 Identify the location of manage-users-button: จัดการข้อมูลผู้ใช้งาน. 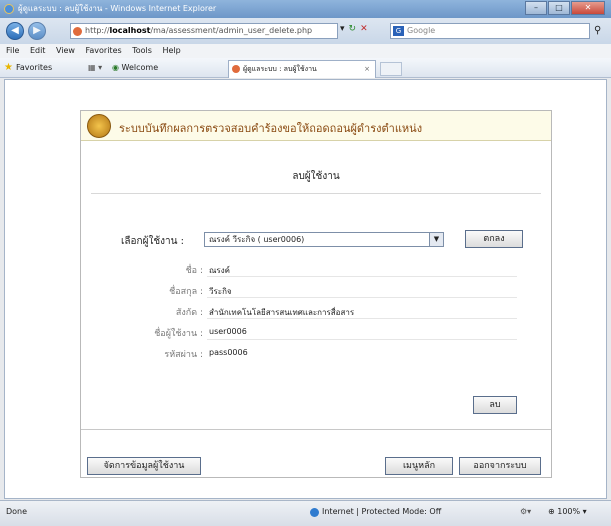
(144, 466).